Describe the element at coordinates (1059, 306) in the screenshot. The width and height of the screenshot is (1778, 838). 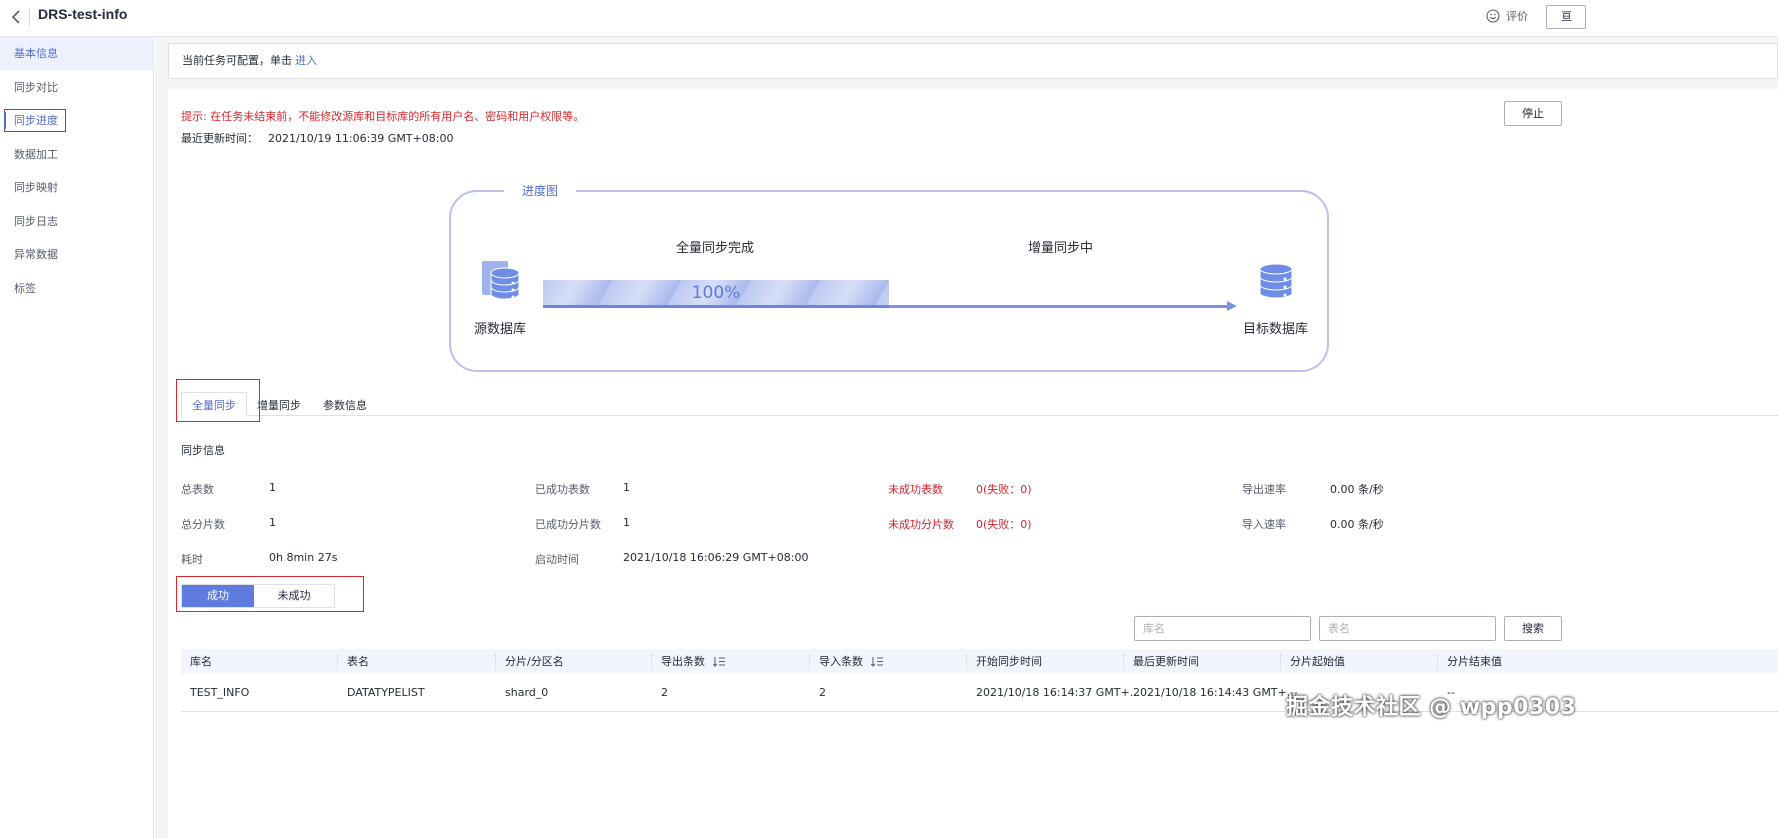
I see `incremental-track` at that location.